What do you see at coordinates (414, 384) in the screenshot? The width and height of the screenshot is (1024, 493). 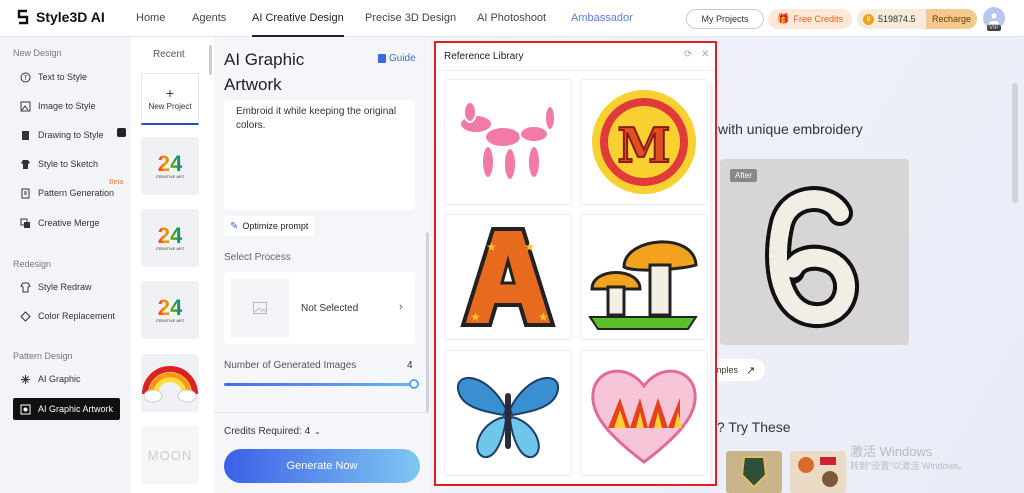 I see `slider-handle` at bounding box center [414, 384].